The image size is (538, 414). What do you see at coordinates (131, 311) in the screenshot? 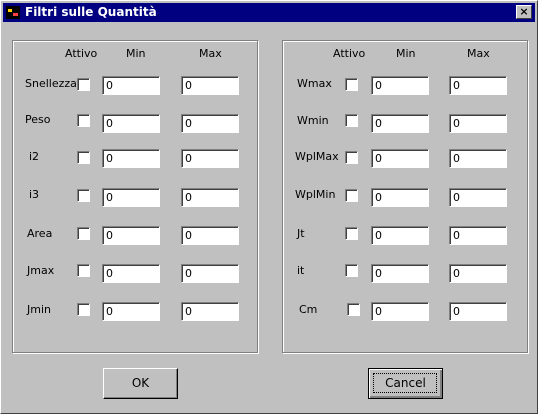
I see `min-field-jmin` at bounding box center [131, 311].